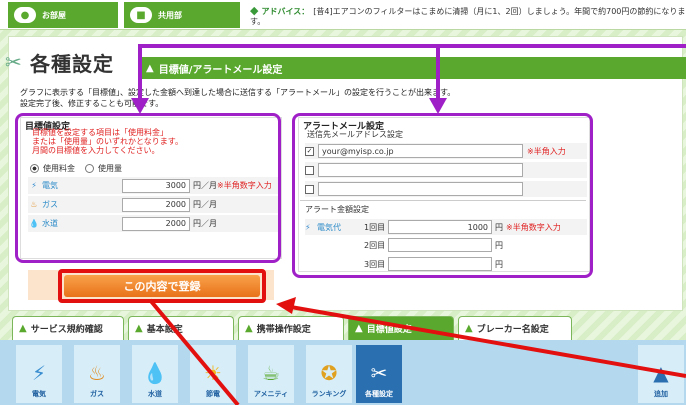 This screenshot has width=686, height=405. Describe the element at coordinates (438, 106) in the screenshot. I see `purple-arrowhead-right` at that location.